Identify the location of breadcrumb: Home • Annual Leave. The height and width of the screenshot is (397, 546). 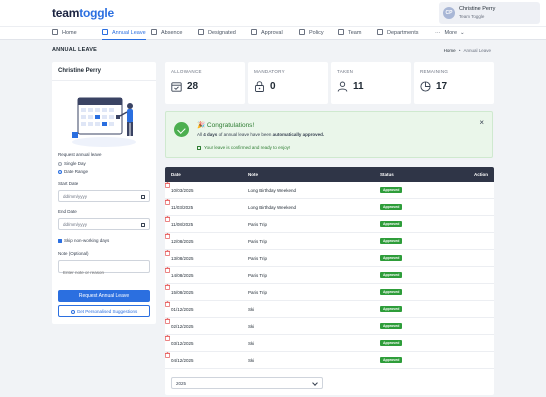
(467, 50).